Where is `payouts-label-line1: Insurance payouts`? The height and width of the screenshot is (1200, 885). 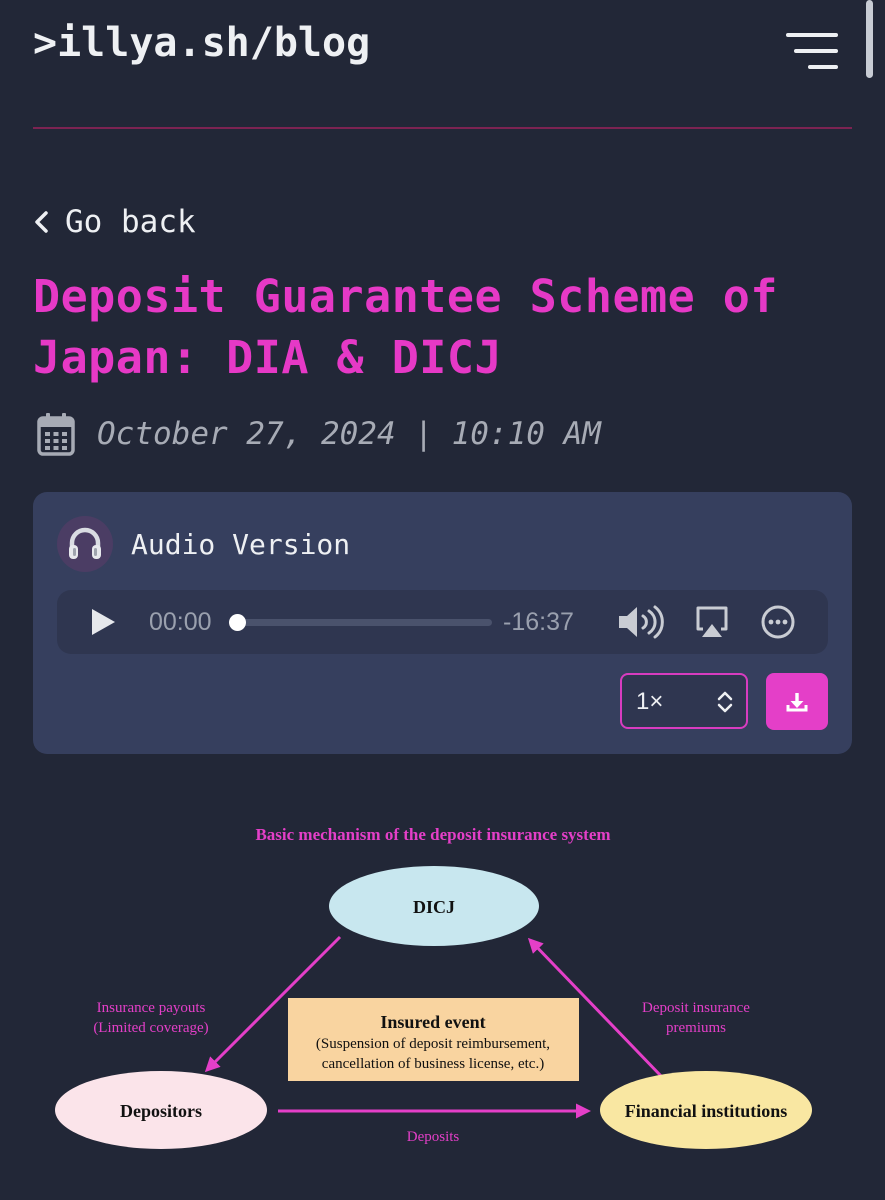
payouts-label-line1: Insurance payouts is located at coordinates (151, 1008).